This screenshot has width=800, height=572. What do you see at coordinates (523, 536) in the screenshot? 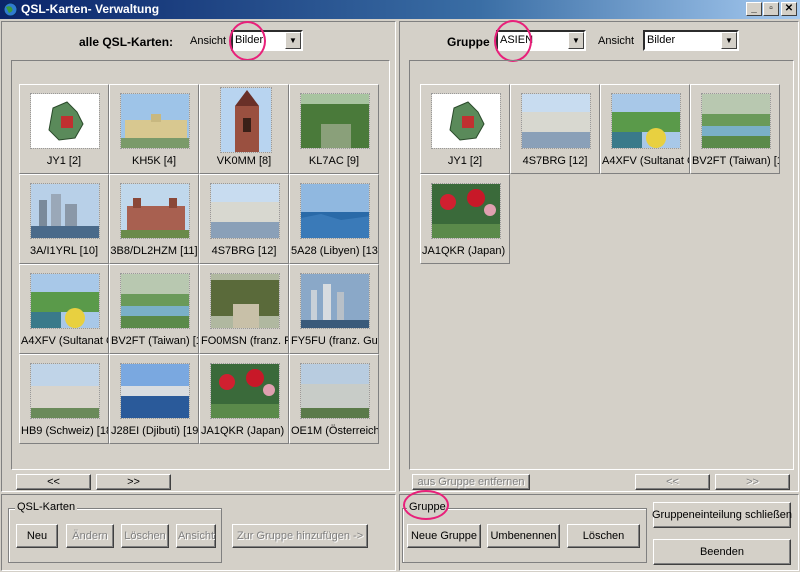
I see `rename-group-button: Umbenennen` at bounding box center [523, 536].